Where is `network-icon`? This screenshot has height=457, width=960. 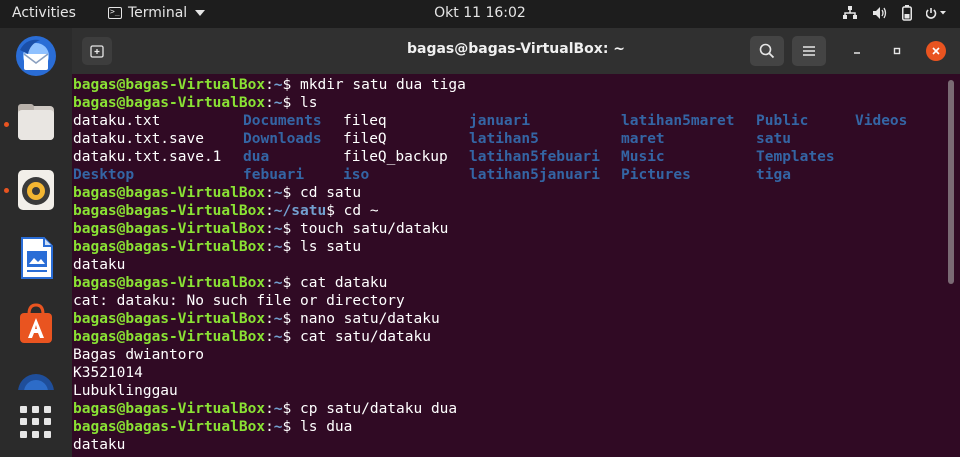 network-icon is located at coordinates (850, 13).